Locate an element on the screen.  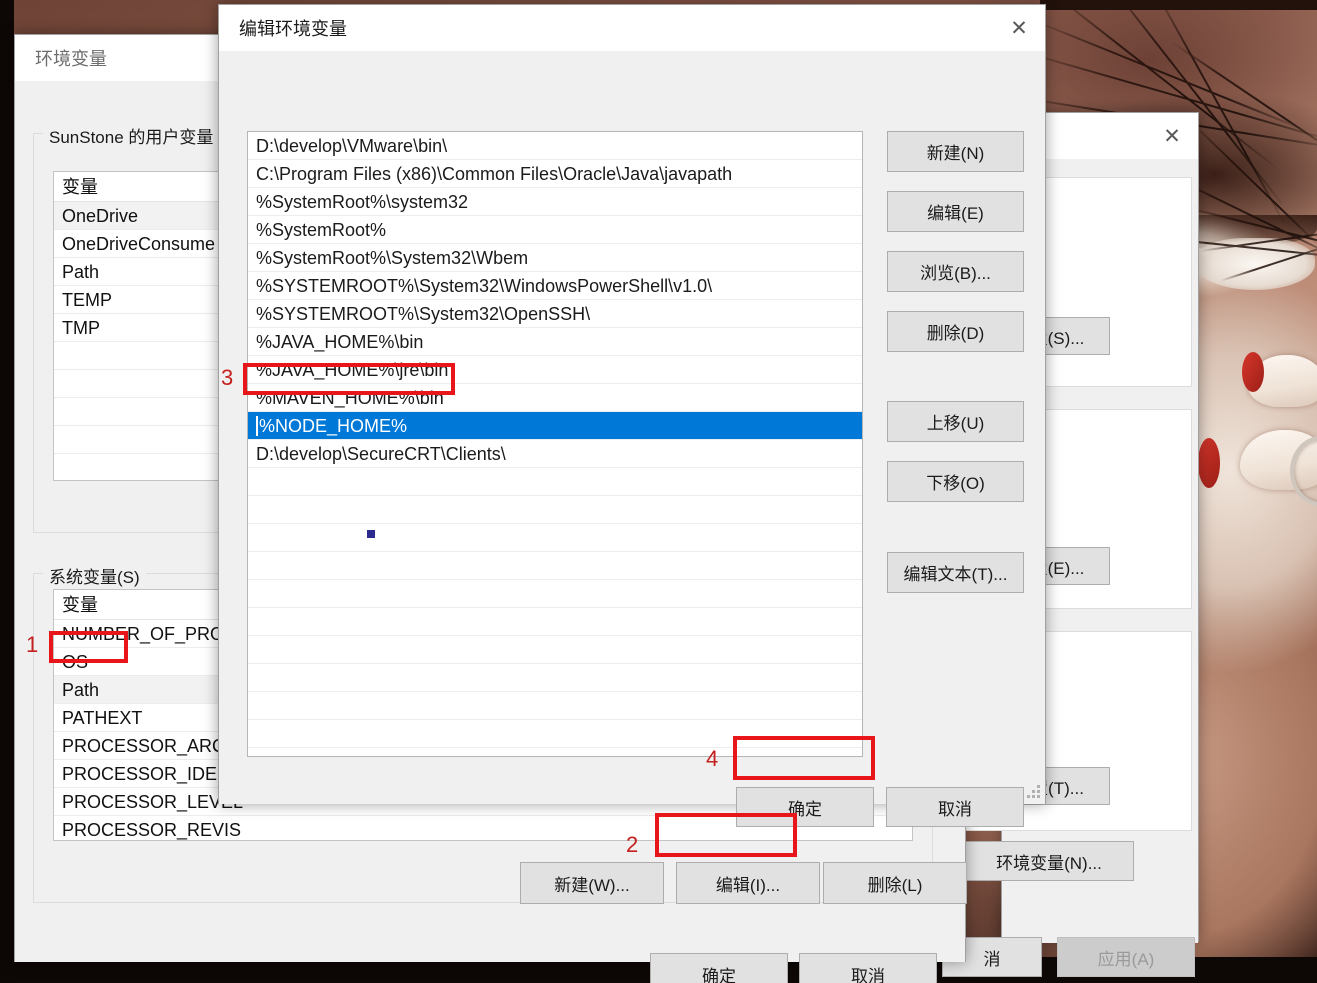
path-entry-row: %SYSTEMROOT%\System32\OpenSSH\ is located at coordinates (555, 314).